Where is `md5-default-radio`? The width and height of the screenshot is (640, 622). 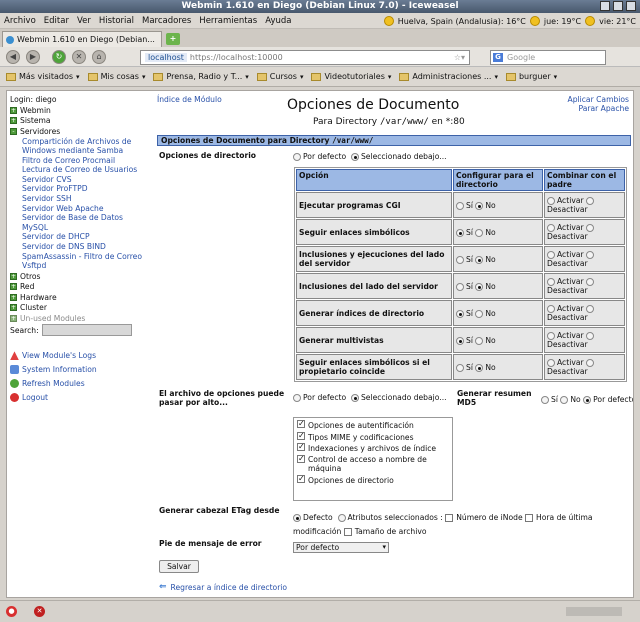
md5-default-radio is located at coordinates (587, 400).